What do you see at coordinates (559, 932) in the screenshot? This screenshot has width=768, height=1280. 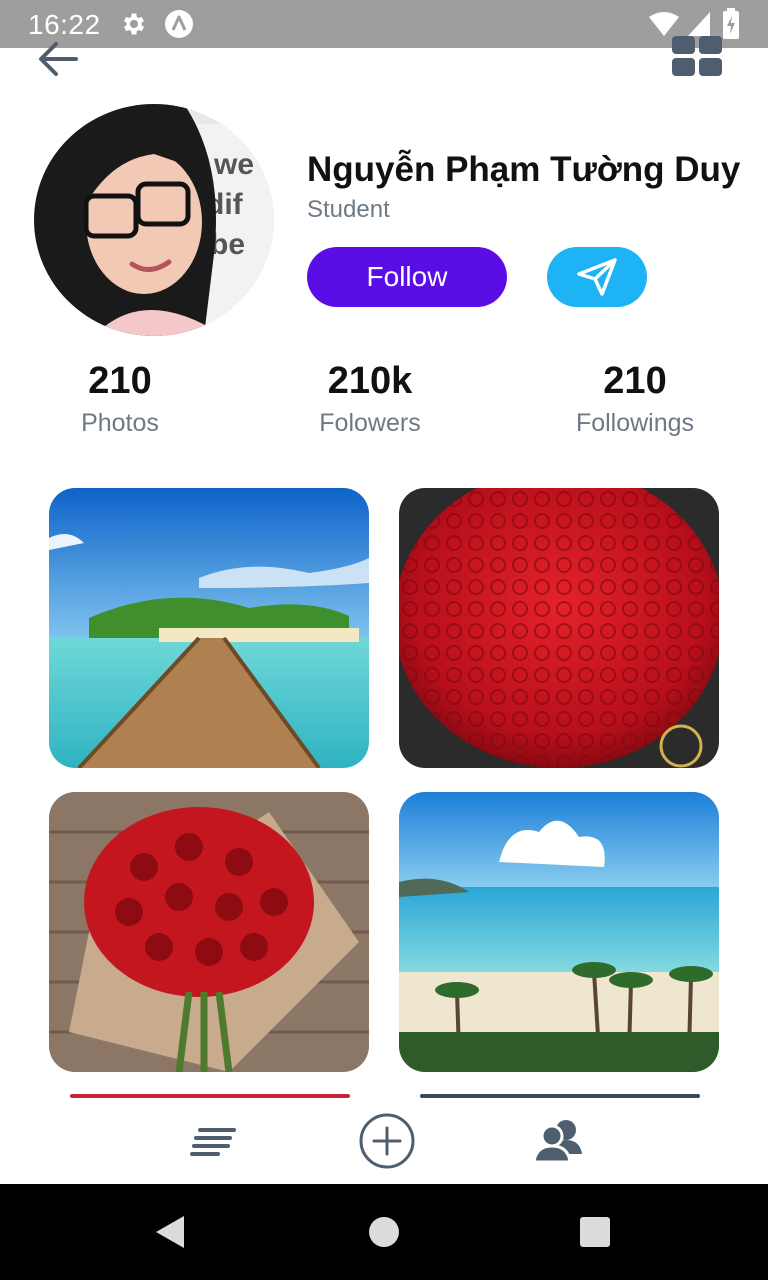 I see `photo-beach-palms` at bounding box center [559, 932].